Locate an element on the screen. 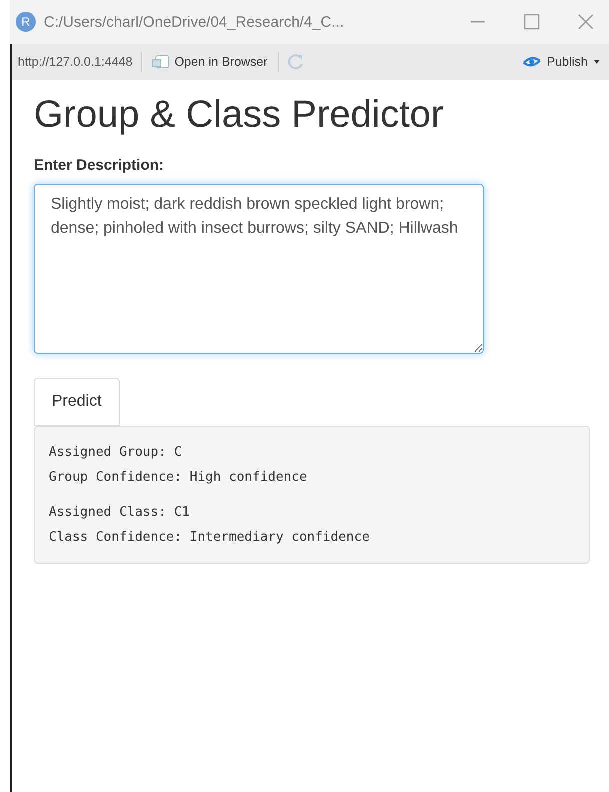 The height and width of the screenshot is (792, 609). output-line: Assigned Class: C1 is located at coordinates (120, 512).